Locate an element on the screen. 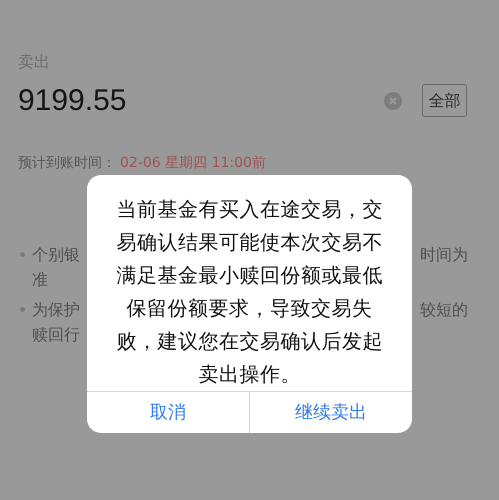 This screenshot has width=499, height=500. arrival-label: 预计到账时间： is located at coordinates (67, 163).